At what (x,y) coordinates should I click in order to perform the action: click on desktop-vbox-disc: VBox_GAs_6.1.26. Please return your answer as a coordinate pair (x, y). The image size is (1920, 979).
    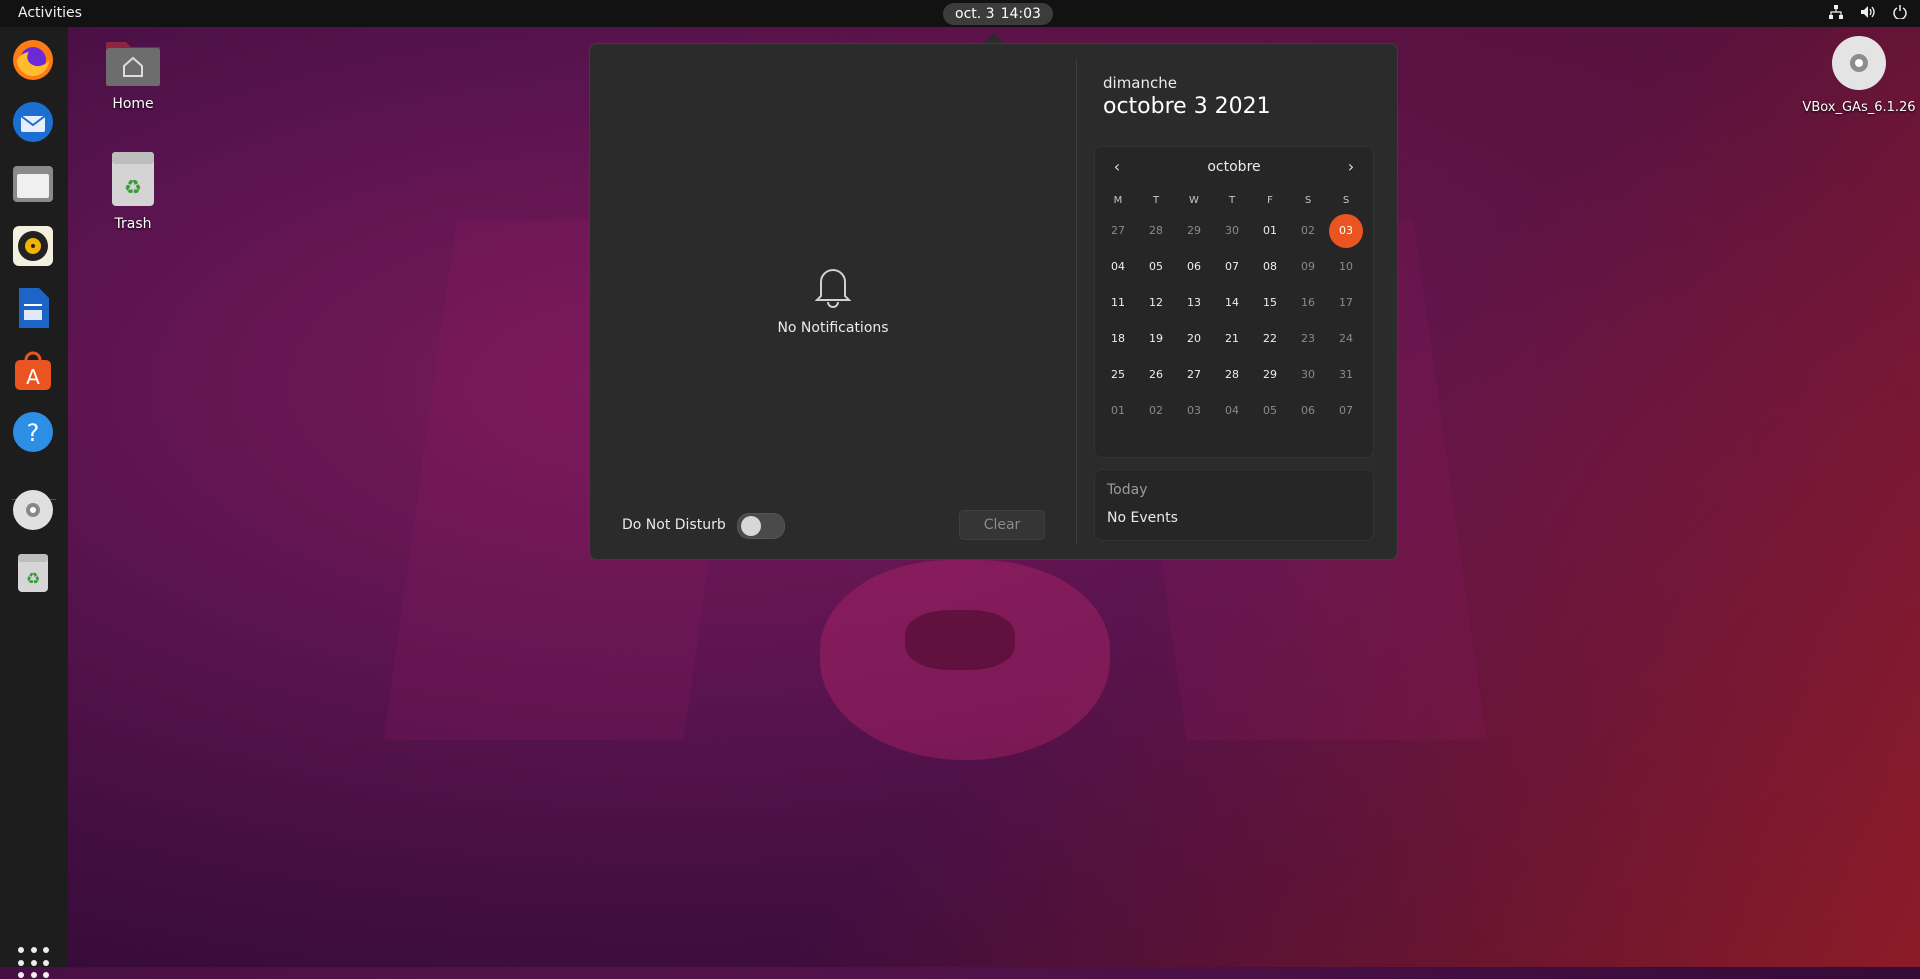
    Looking at the image, I should click on (1858, 74).